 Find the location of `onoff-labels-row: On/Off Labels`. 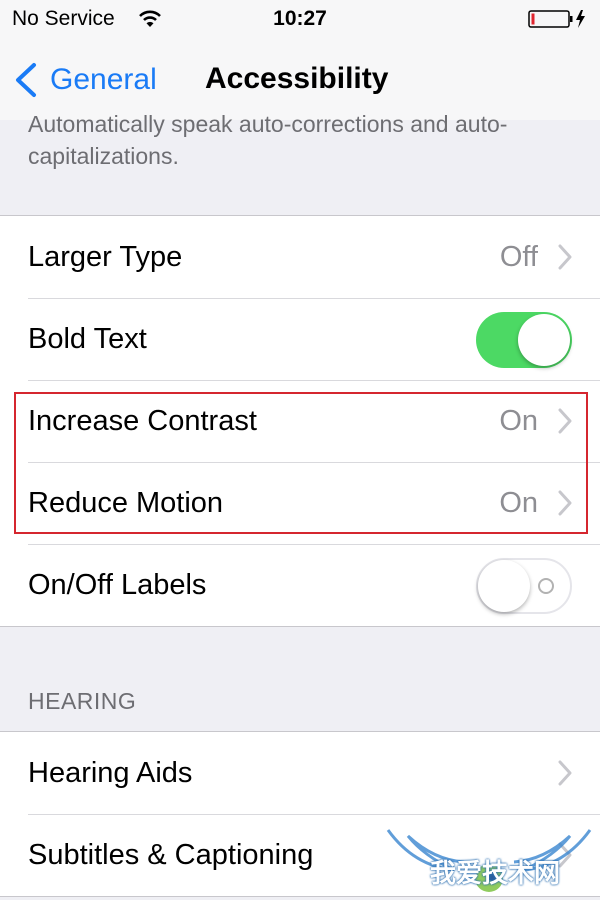

onoff-labels-row: On/Off Labels is located at coordinates (300, 585).